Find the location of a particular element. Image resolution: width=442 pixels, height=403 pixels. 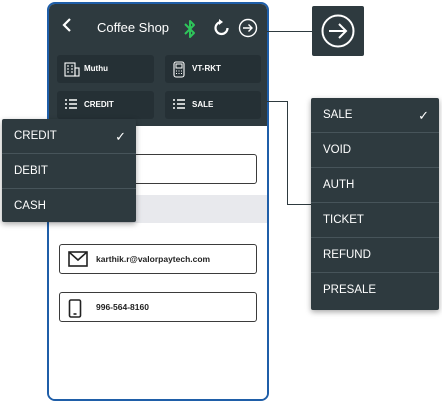

title-bar: Coffee Shop is located at coordinates (158, 28).